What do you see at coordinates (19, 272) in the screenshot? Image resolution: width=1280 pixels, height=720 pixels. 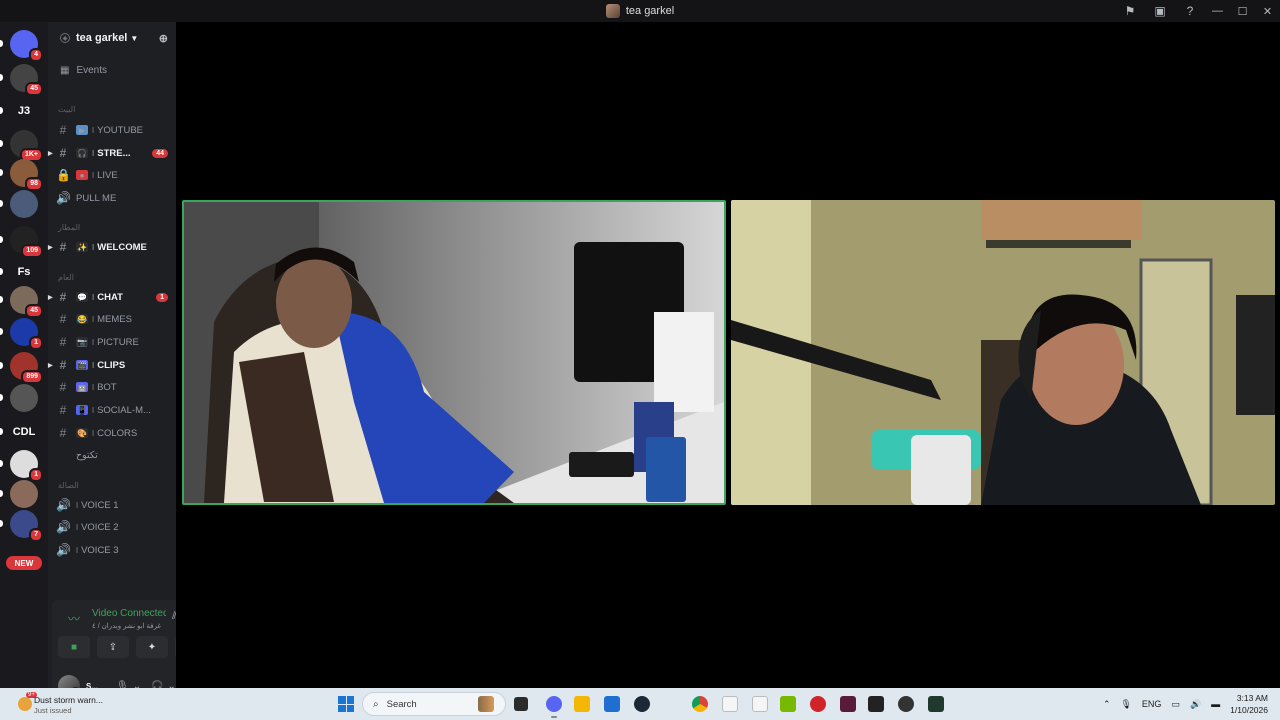 I see `server-icon: Fs` at bounding box center [19, 272].